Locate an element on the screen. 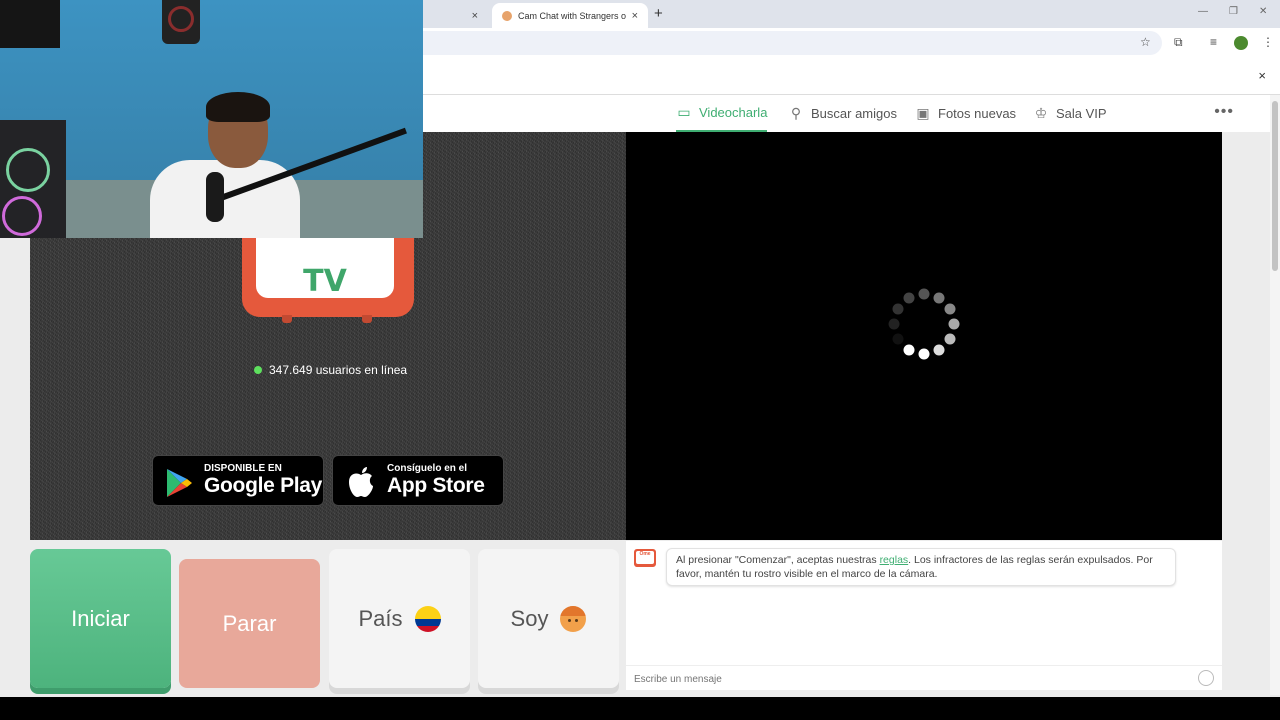 Image resolution: width=1280 pixels, height=720 pixels. start-button: Iniciar is located at coordinates (100, 618).